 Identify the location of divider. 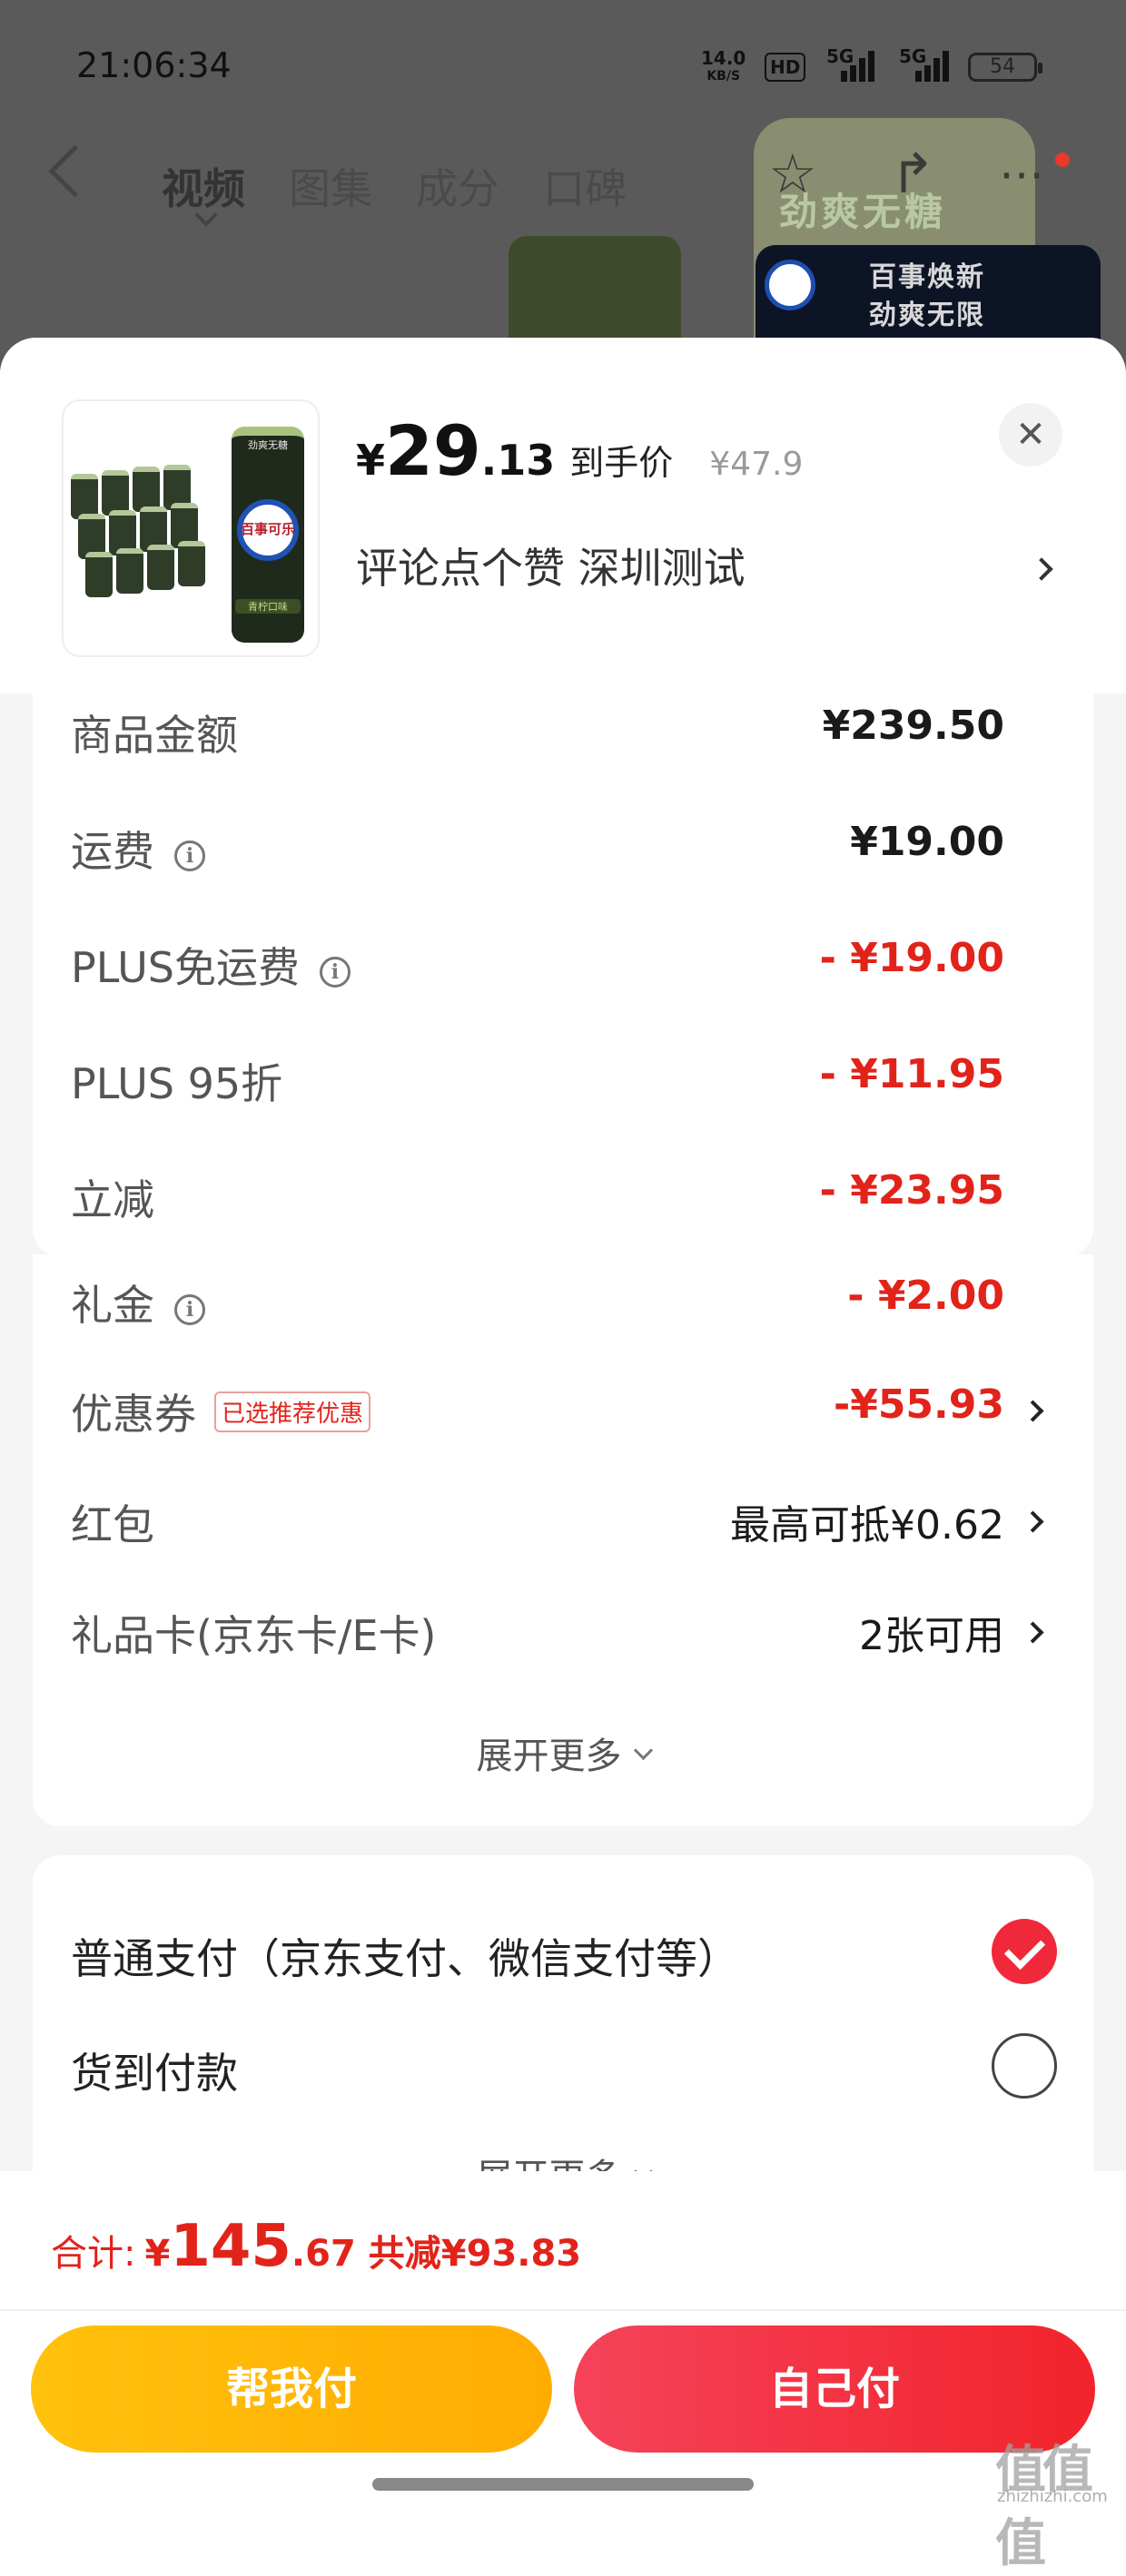
(563, 2310).